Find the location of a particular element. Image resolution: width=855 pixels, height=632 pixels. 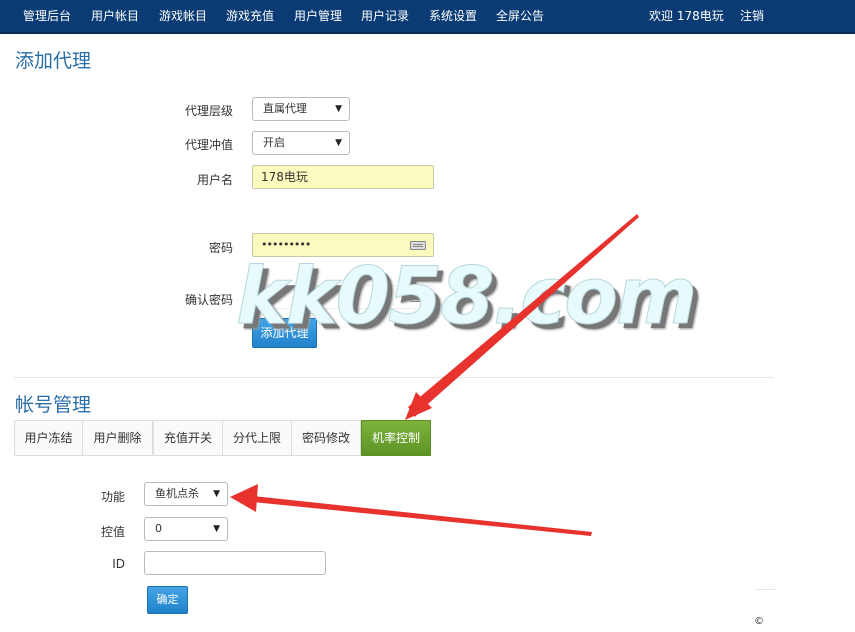

footer-divider is located at coordinates (765, 589).